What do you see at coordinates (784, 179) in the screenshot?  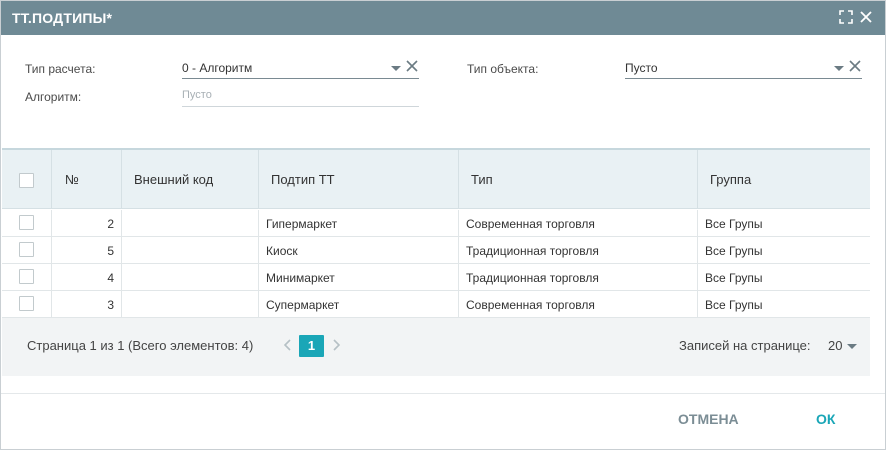 I see `header-group: Группа` at bounding box center [784, 179].